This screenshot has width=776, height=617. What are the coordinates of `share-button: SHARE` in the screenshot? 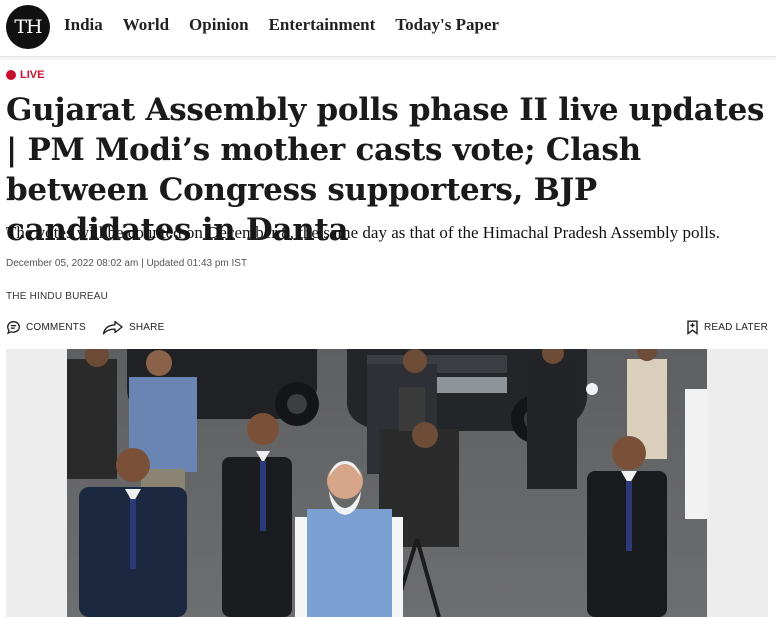 It's located at (133, 327).